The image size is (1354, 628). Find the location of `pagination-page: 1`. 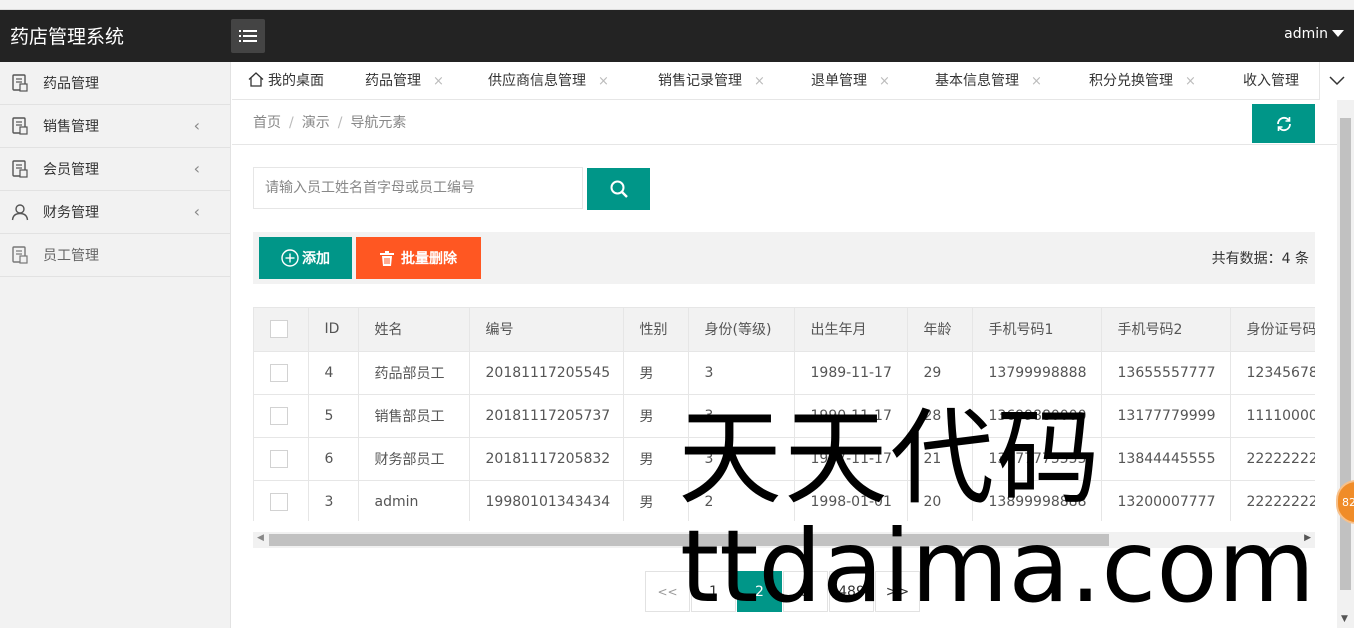

pagination-page: 1 is located at coordinates (713, 591).